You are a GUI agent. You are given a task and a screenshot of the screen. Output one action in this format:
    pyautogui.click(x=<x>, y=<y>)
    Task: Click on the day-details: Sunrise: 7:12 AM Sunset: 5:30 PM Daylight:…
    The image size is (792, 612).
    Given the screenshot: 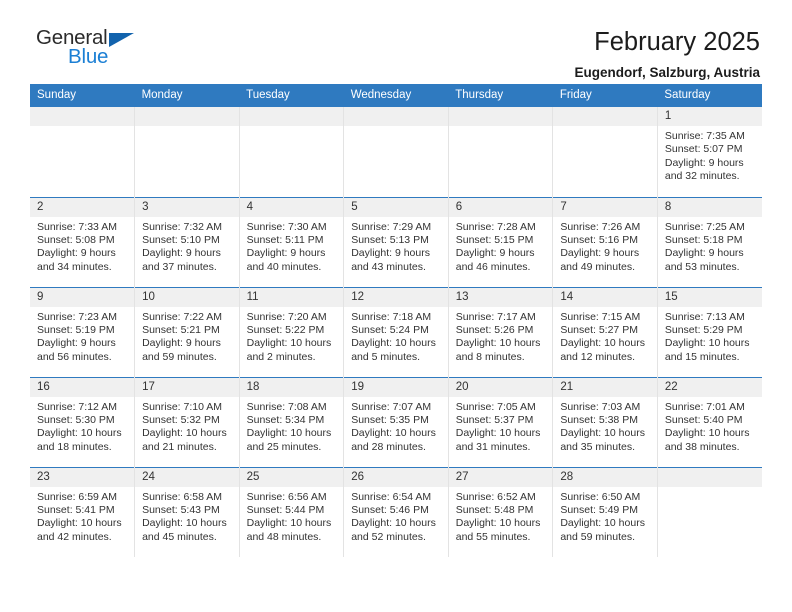 What is the action you would take?
    pyautogui.click(x=82, y=426)
    